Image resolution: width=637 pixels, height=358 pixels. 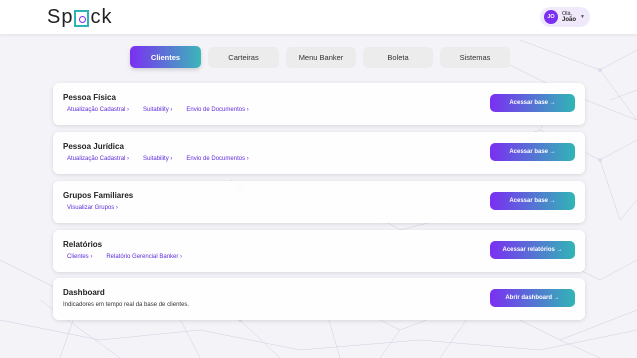 I want to click on tab-boleta: Boleta, so click(x=398, y=57).